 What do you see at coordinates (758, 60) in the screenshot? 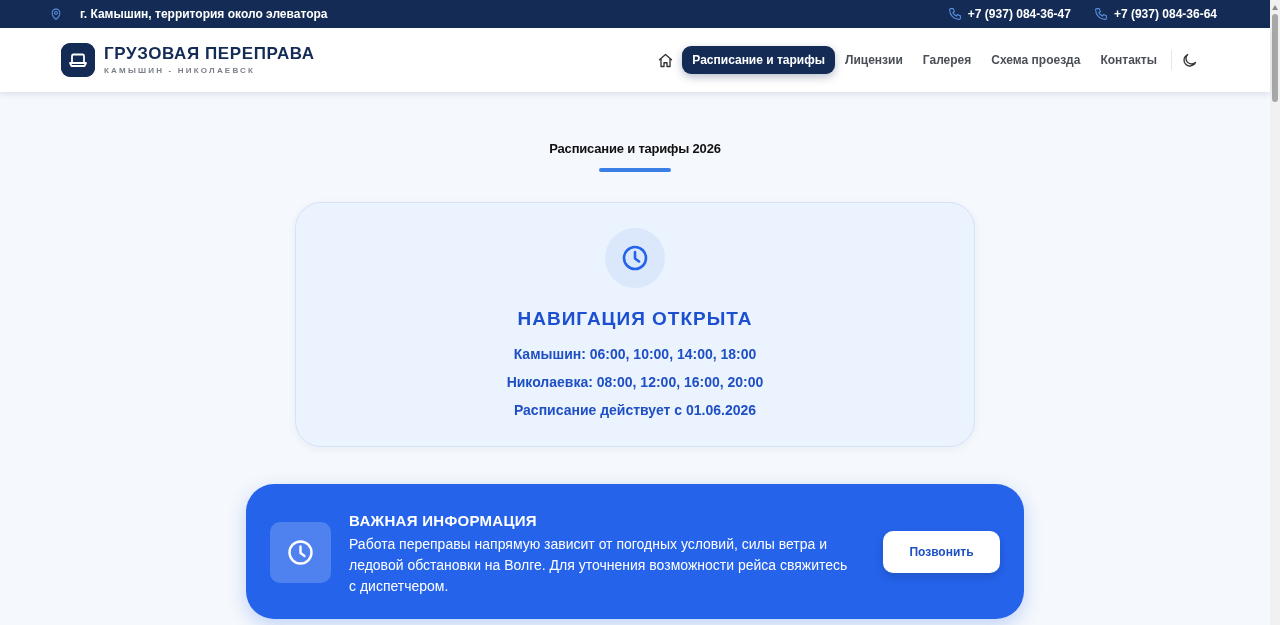
I see `nav-link: Расписание и тарифы` at bounding box center [758, 60].